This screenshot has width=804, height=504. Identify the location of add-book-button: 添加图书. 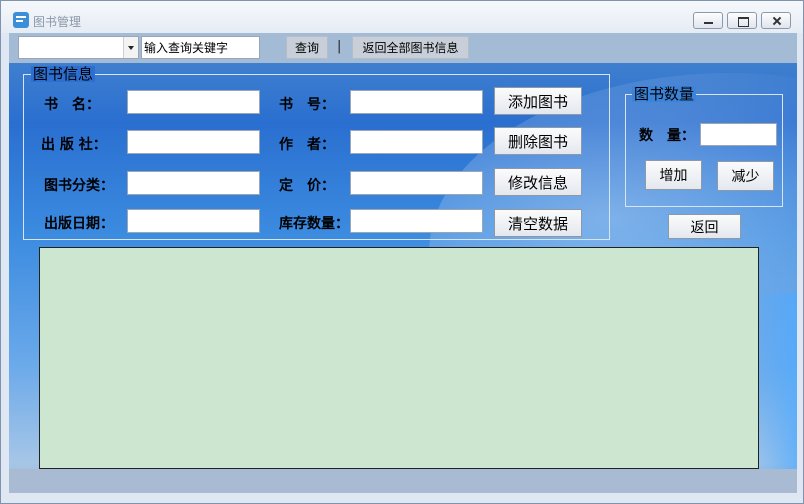
(538, 101).